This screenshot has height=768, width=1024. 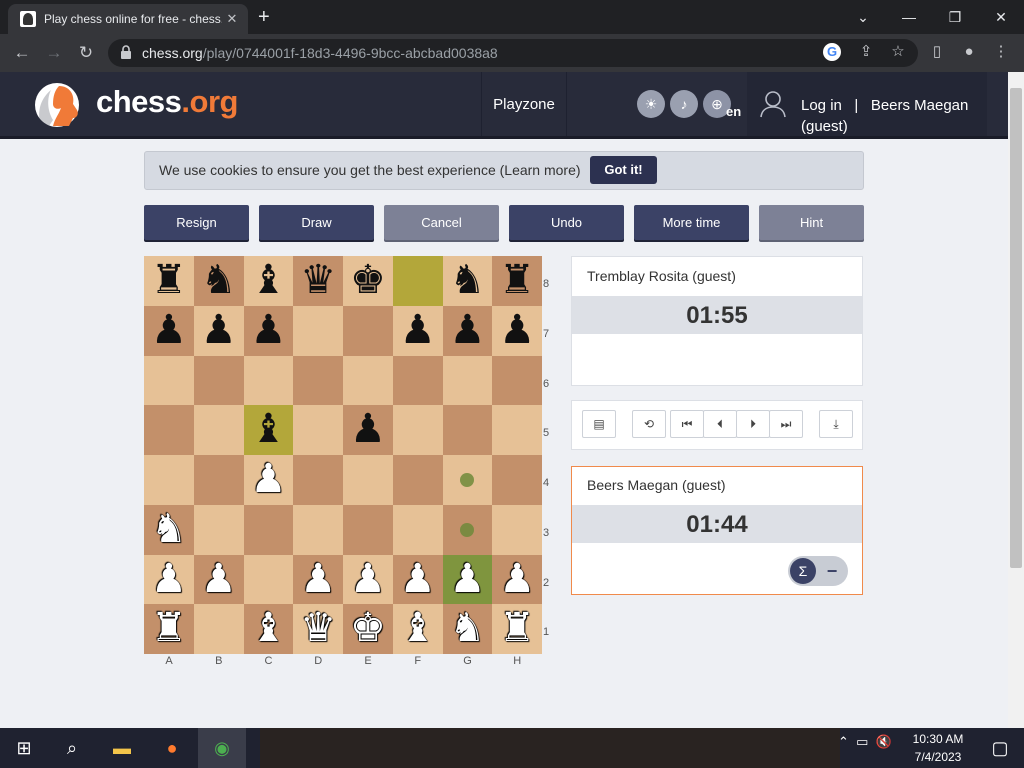 What do you see at coordinates (649, 424) in the screenshot?
I see `flip-board-icon: ⟲` at bounding box center [649, 424].